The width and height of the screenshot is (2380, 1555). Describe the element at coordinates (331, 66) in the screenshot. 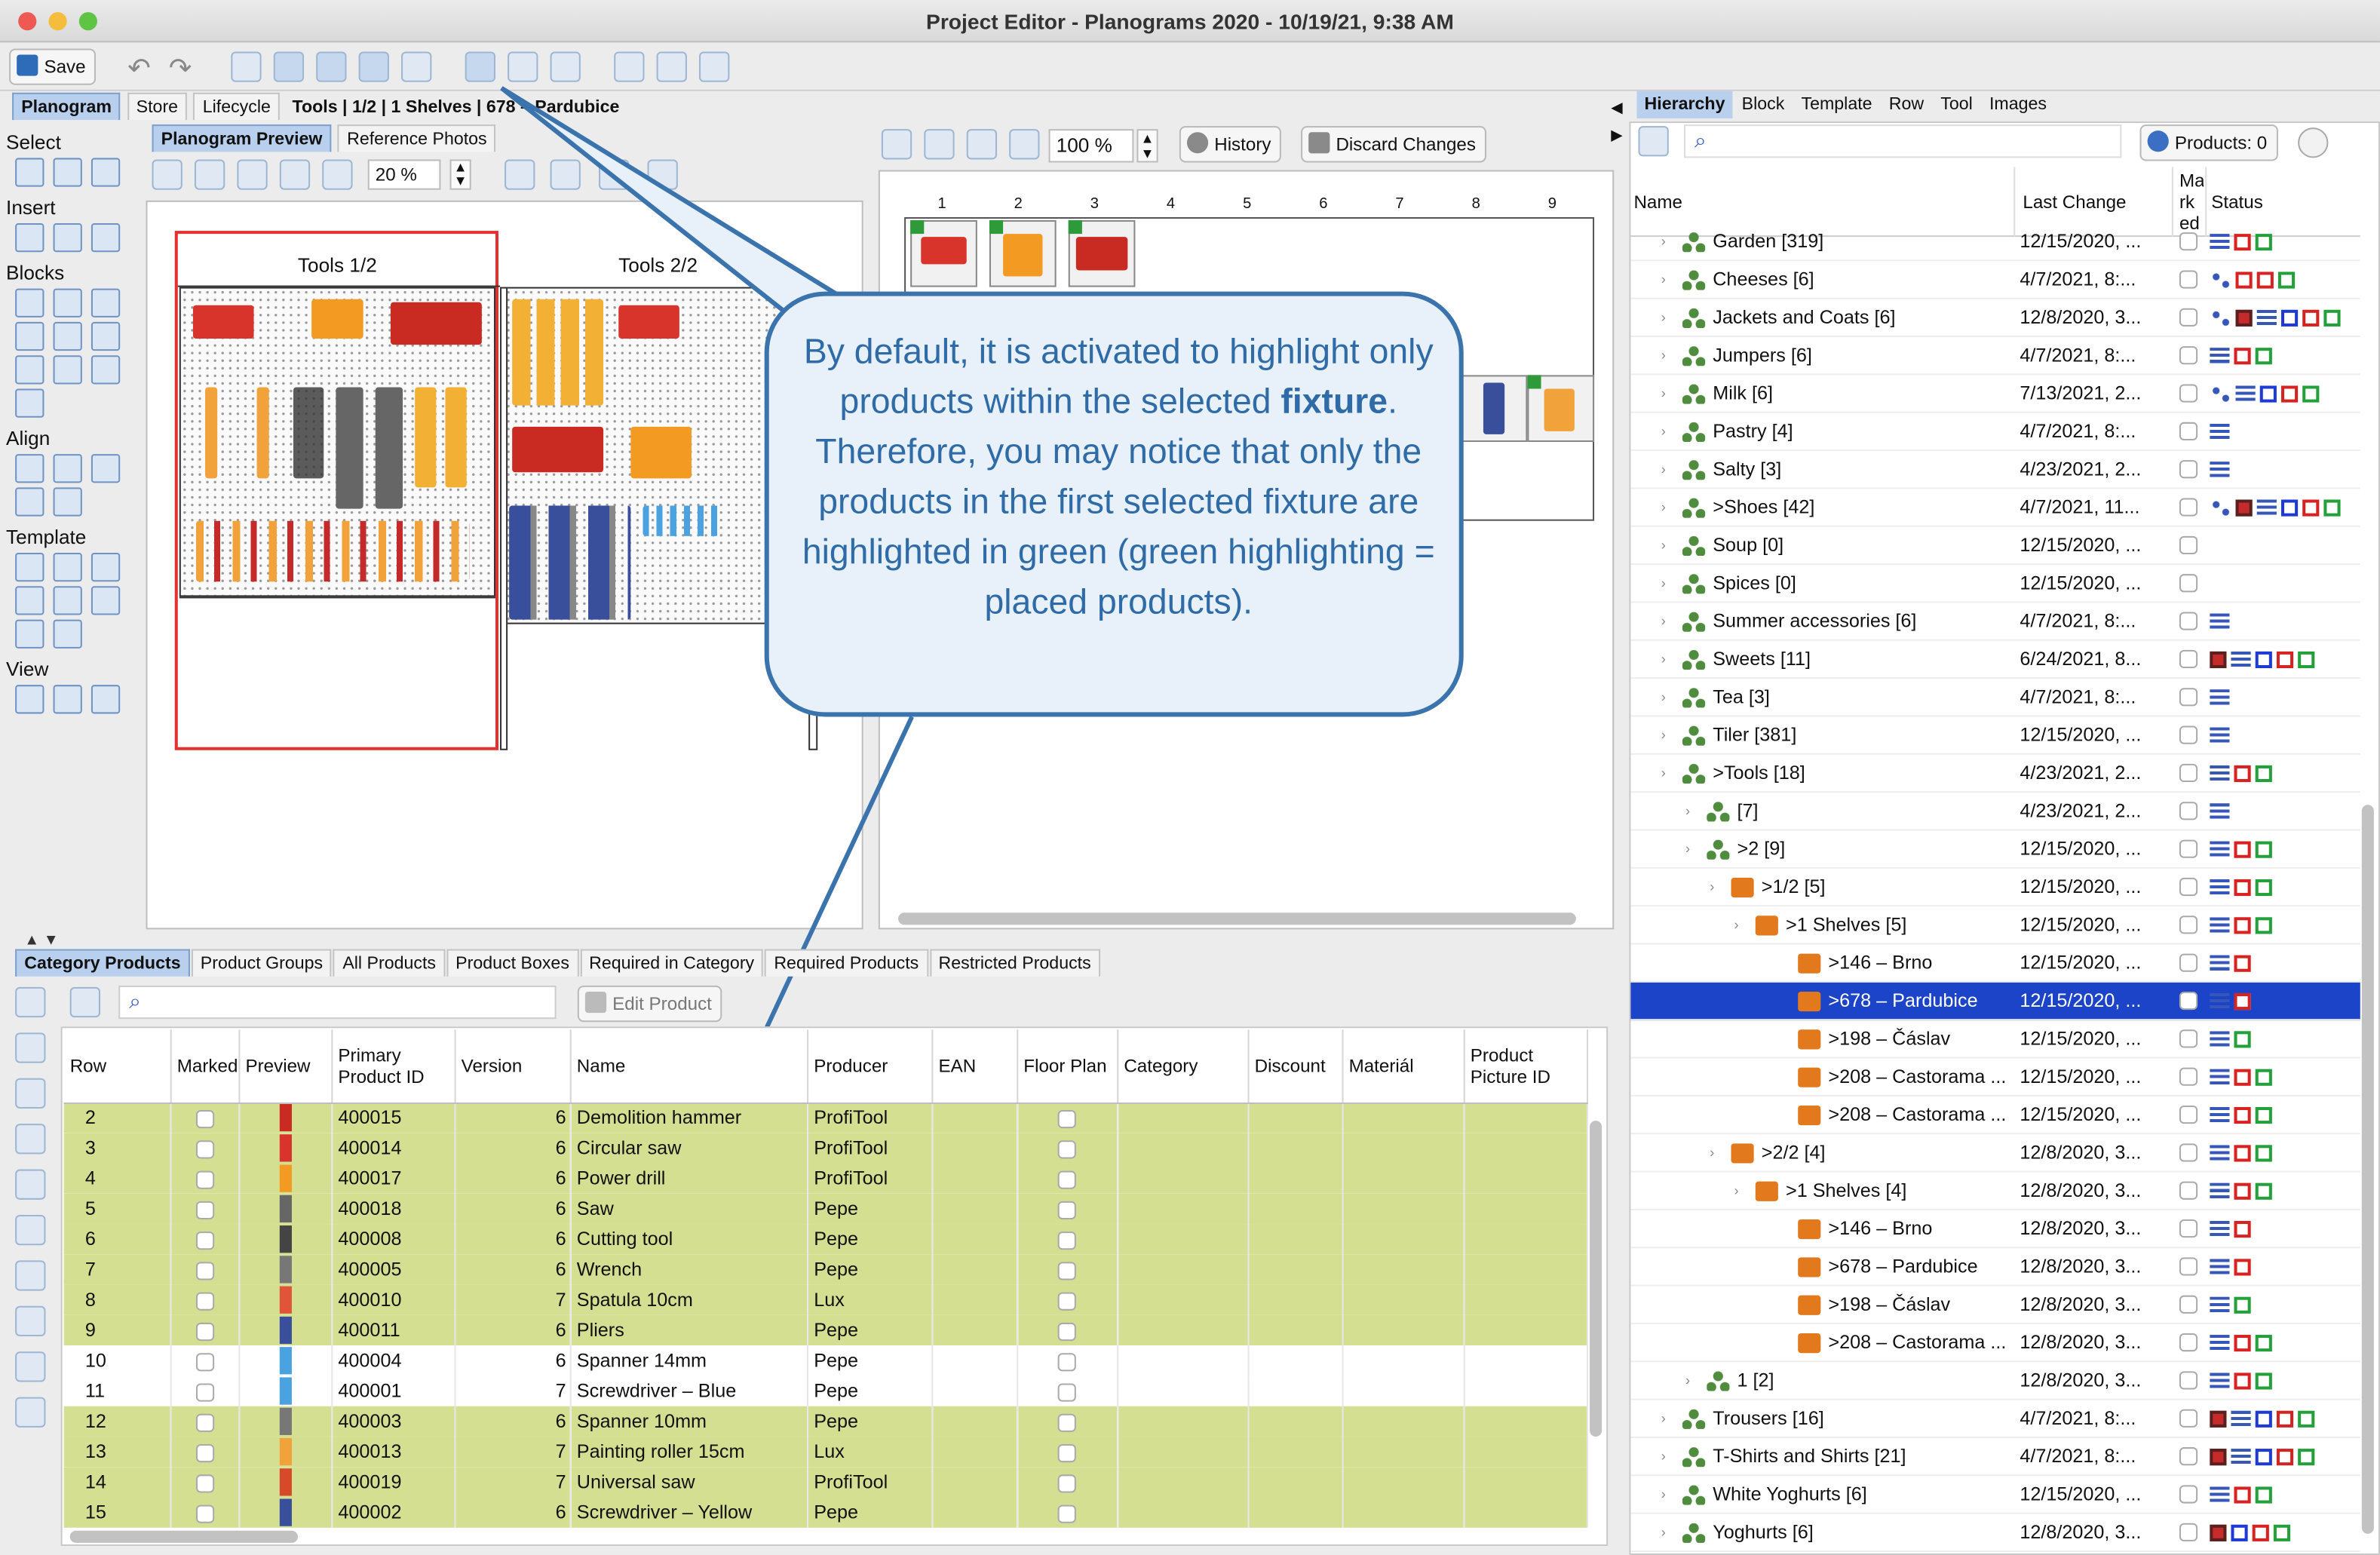

I see `camera-icon` at that location.